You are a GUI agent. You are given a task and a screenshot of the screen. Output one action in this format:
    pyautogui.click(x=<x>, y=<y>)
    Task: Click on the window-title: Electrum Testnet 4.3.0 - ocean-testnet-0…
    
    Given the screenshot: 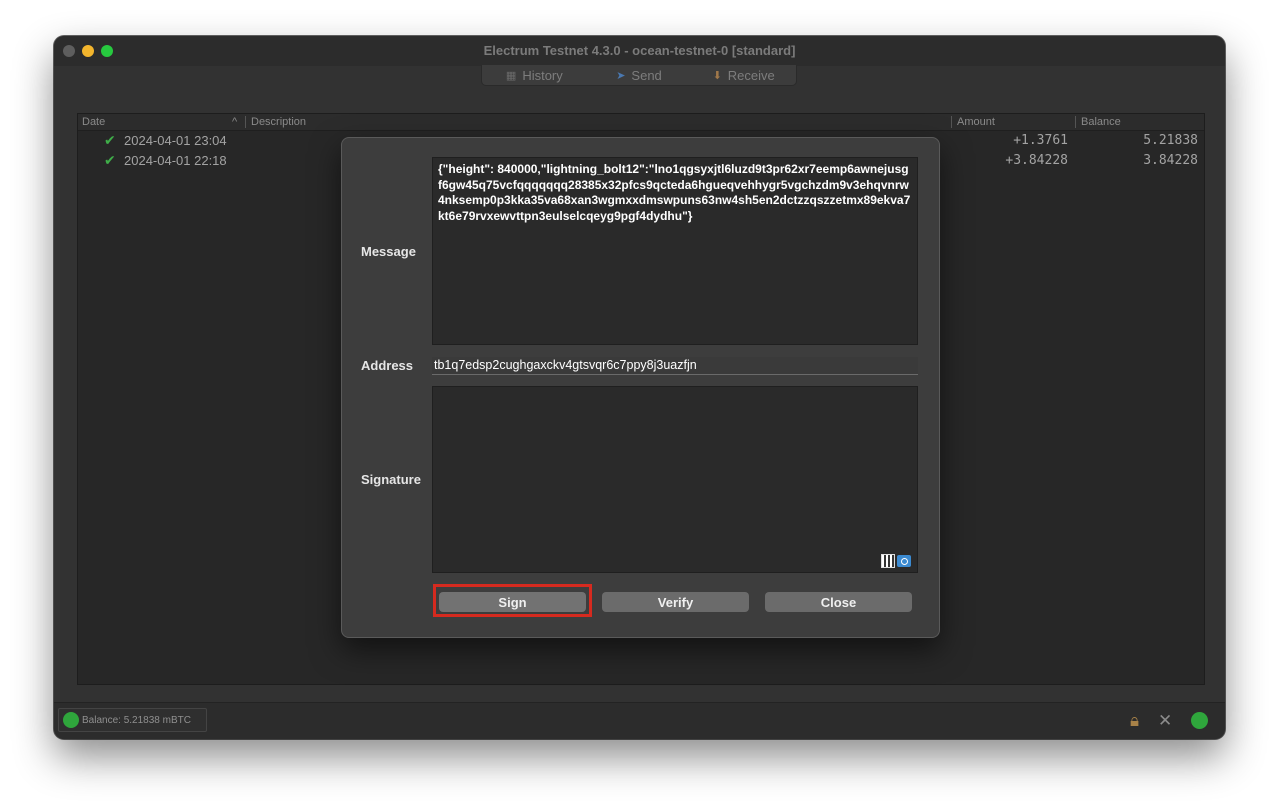 What is the action you would take?
    pyautogui.click(x=639, y=50)
    